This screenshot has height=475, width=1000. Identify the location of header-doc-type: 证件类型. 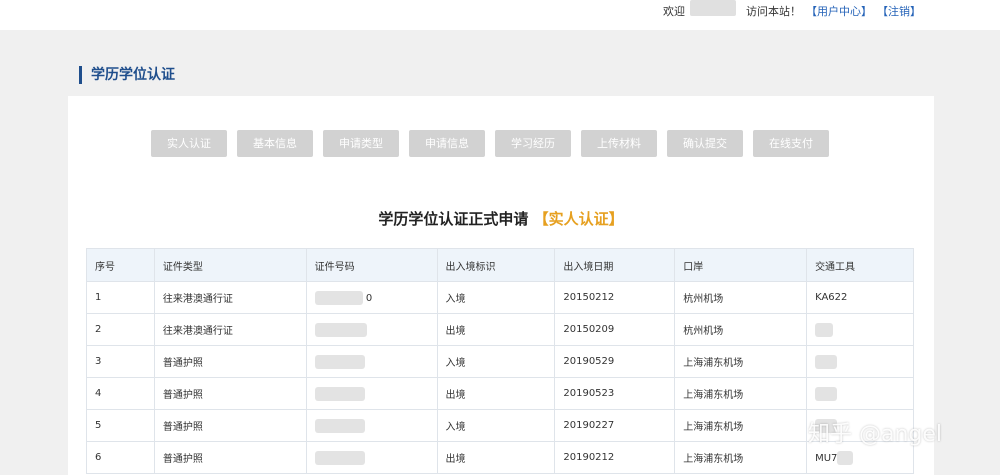
(230, 265).